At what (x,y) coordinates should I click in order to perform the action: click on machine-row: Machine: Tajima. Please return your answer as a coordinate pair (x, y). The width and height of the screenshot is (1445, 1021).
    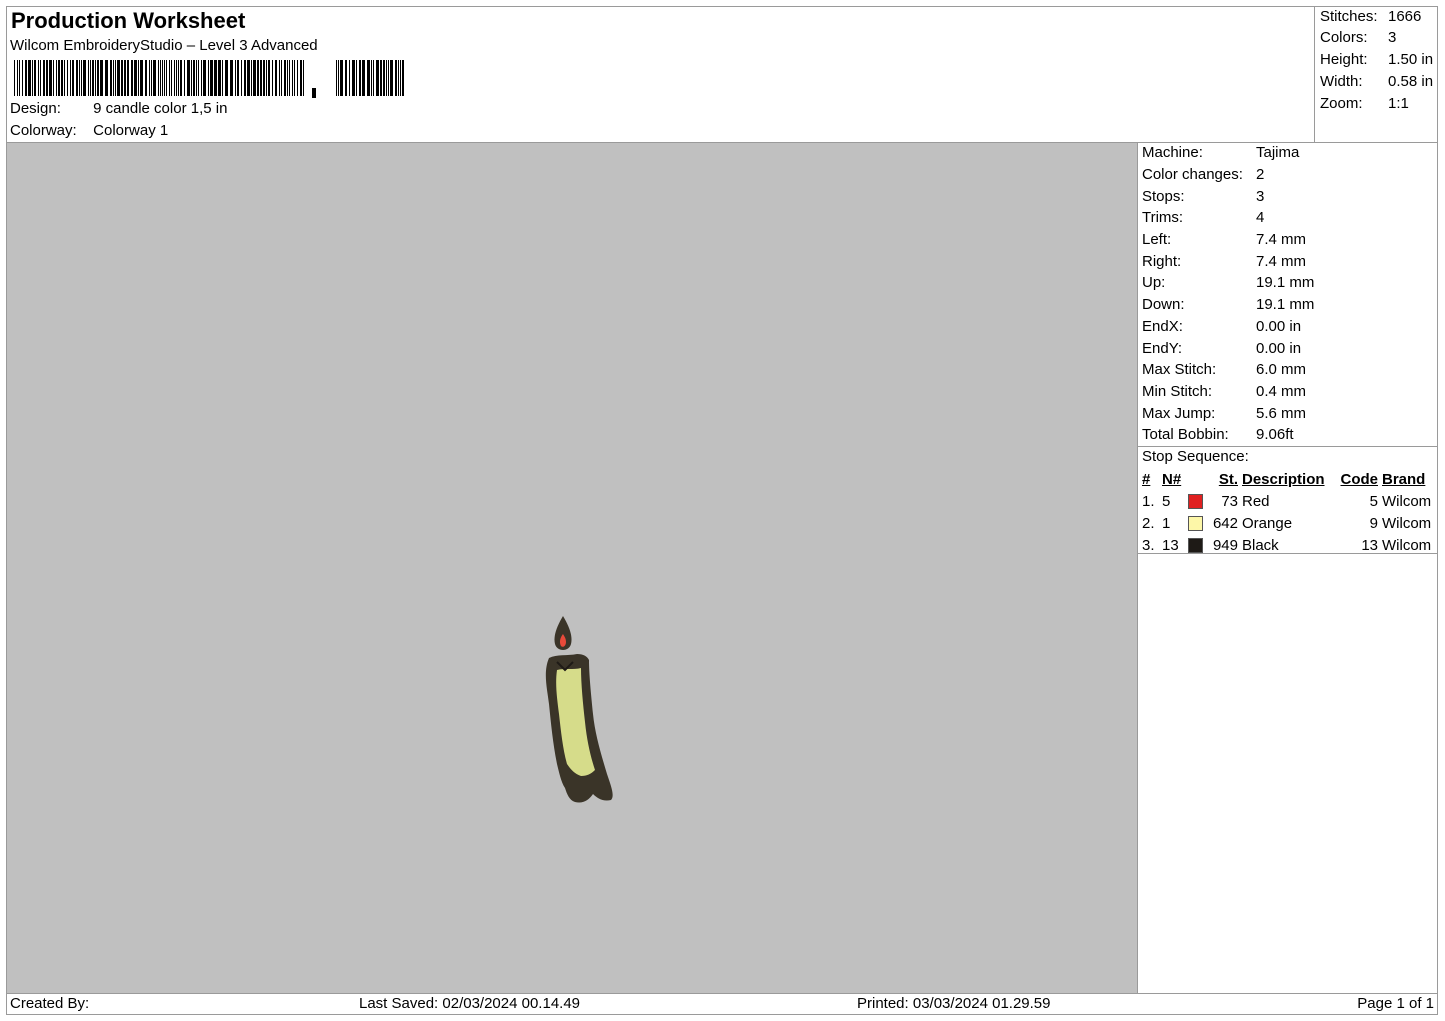
    Looking at the image, I should click on (1220, 152).